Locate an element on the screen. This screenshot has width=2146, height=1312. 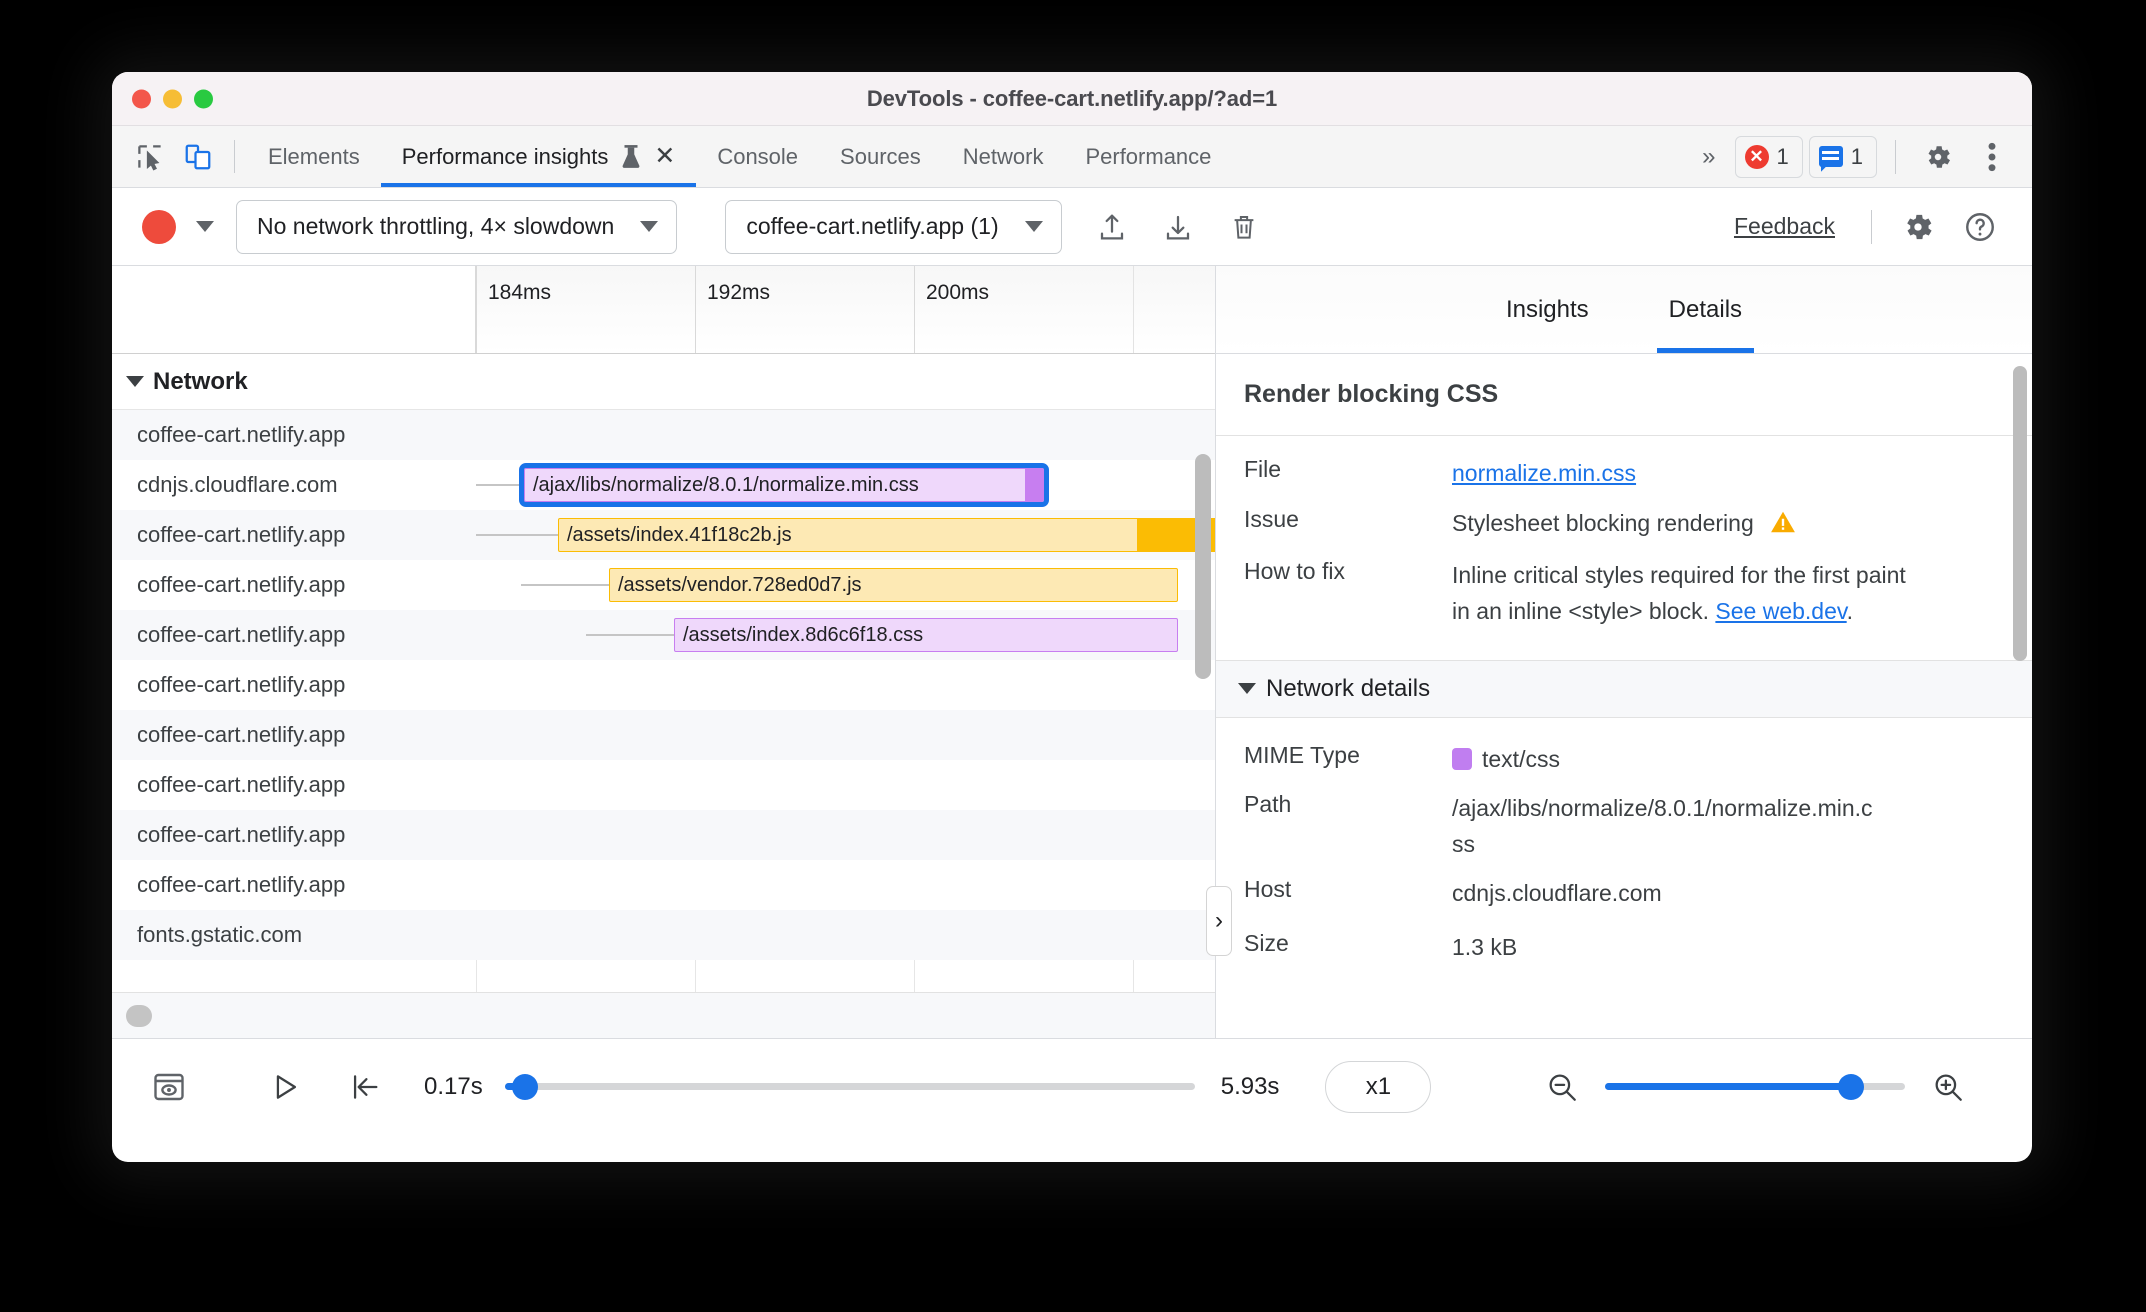
field-size-value: 1.3 kB is located at coordinates (1485, 947).